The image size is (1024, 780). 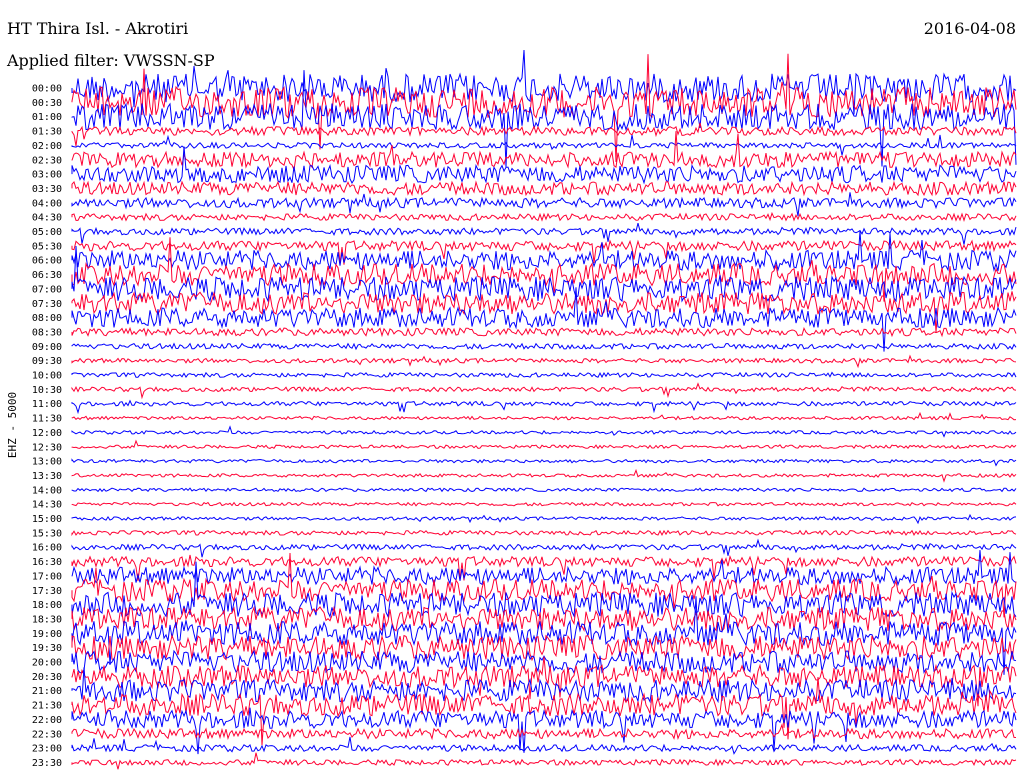 I want to click on date-label: 2016-04-08, so click(x=970, y=28).